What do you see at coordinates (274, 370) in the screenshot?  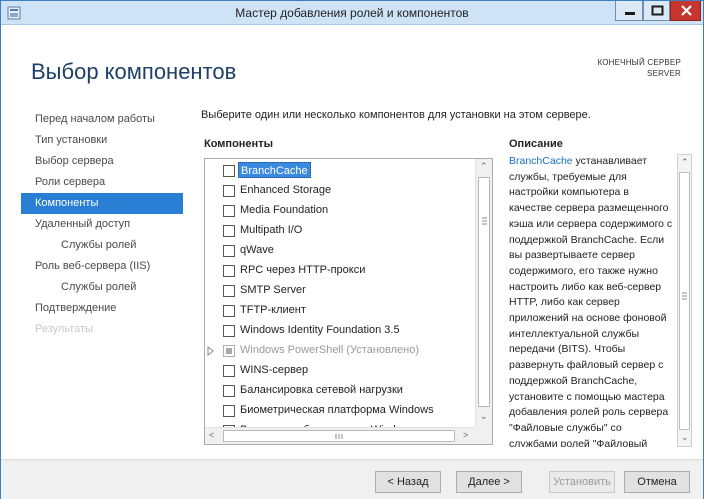 I see `list-item-label: WINS-сервер` at bounding box center [274, 370].